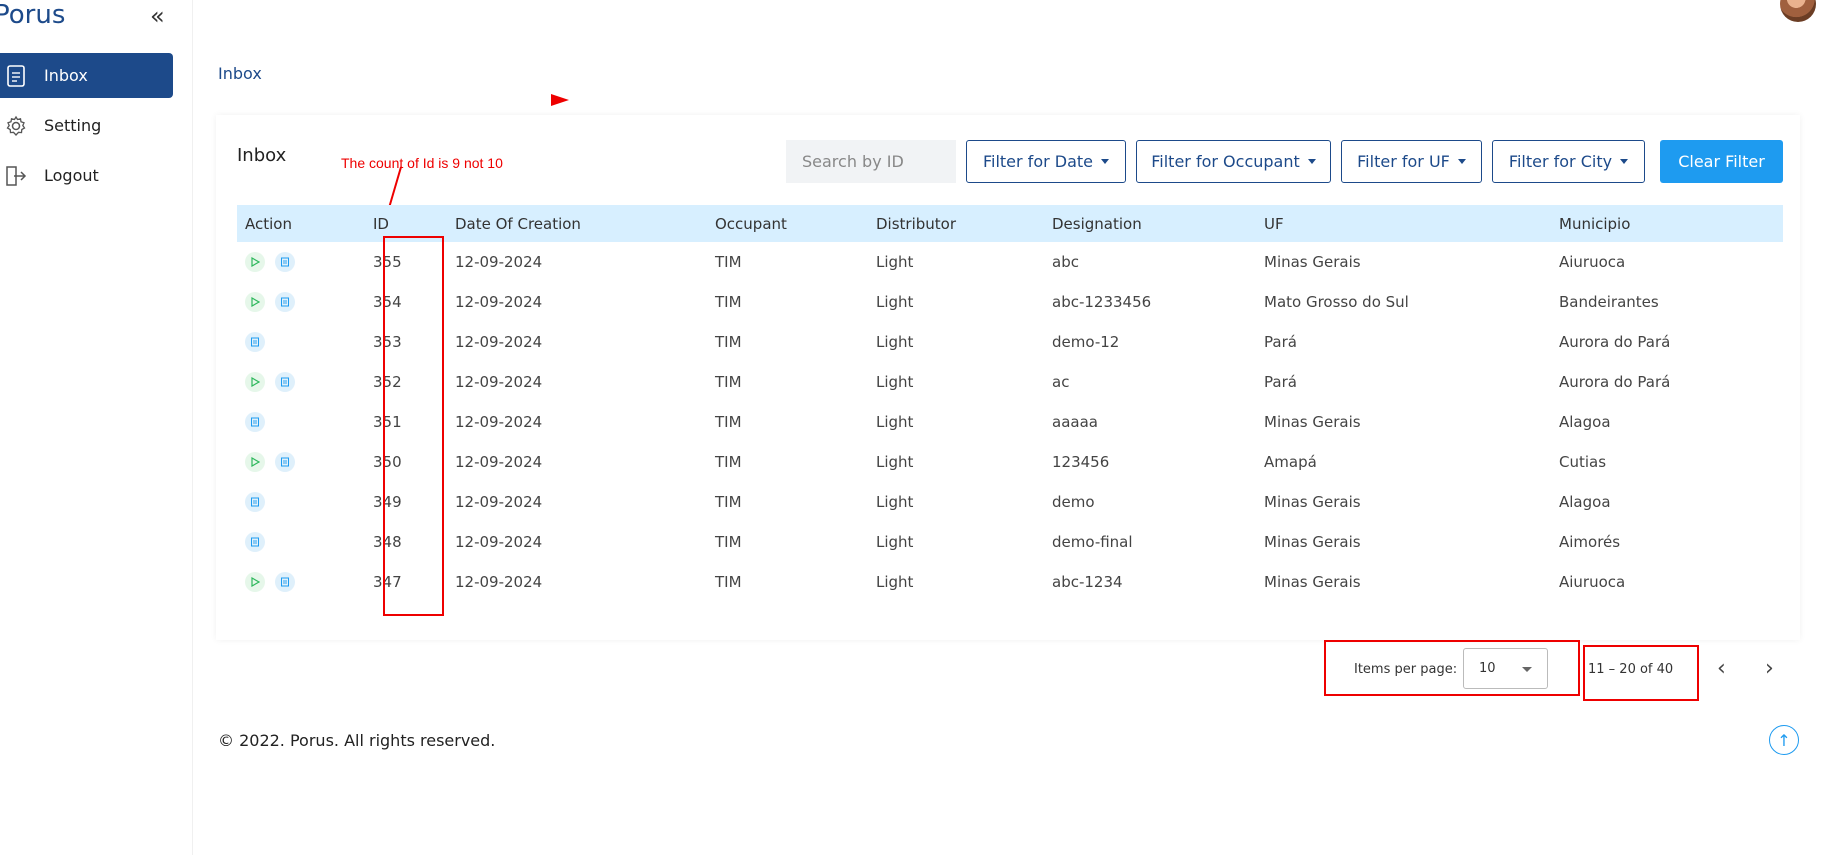 Image resolution: width=1822 pixels, height=855 pixels. What do you see at coordinates (1798, 11) in the screenshot?
I see `user-avatar` at bounding box center [1798, 11].